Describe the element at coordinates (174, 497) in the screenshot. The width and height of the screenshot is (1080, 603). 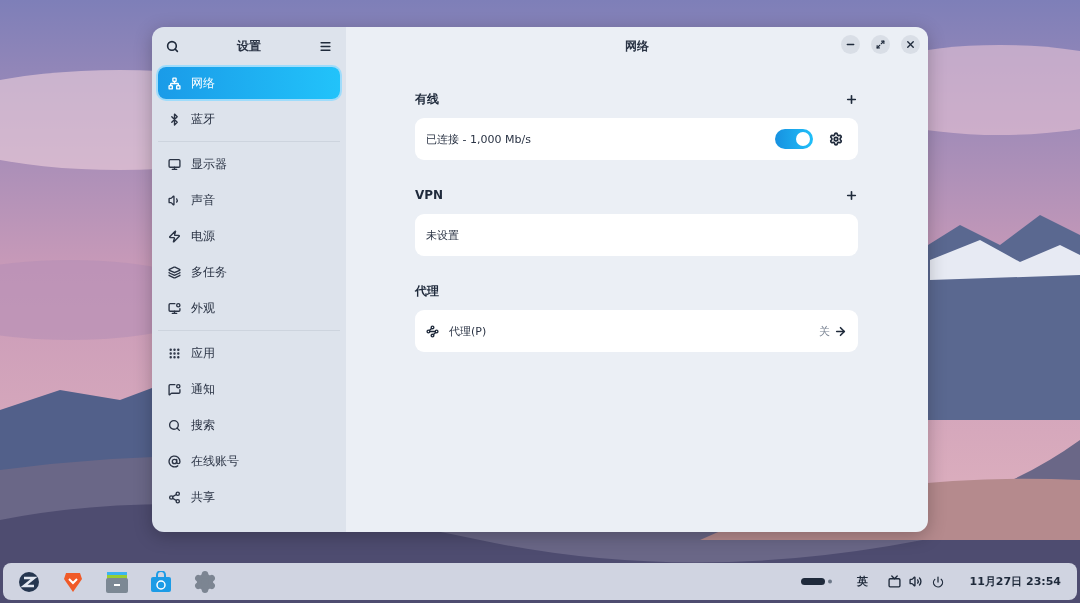
I see `share-icon` at that location.